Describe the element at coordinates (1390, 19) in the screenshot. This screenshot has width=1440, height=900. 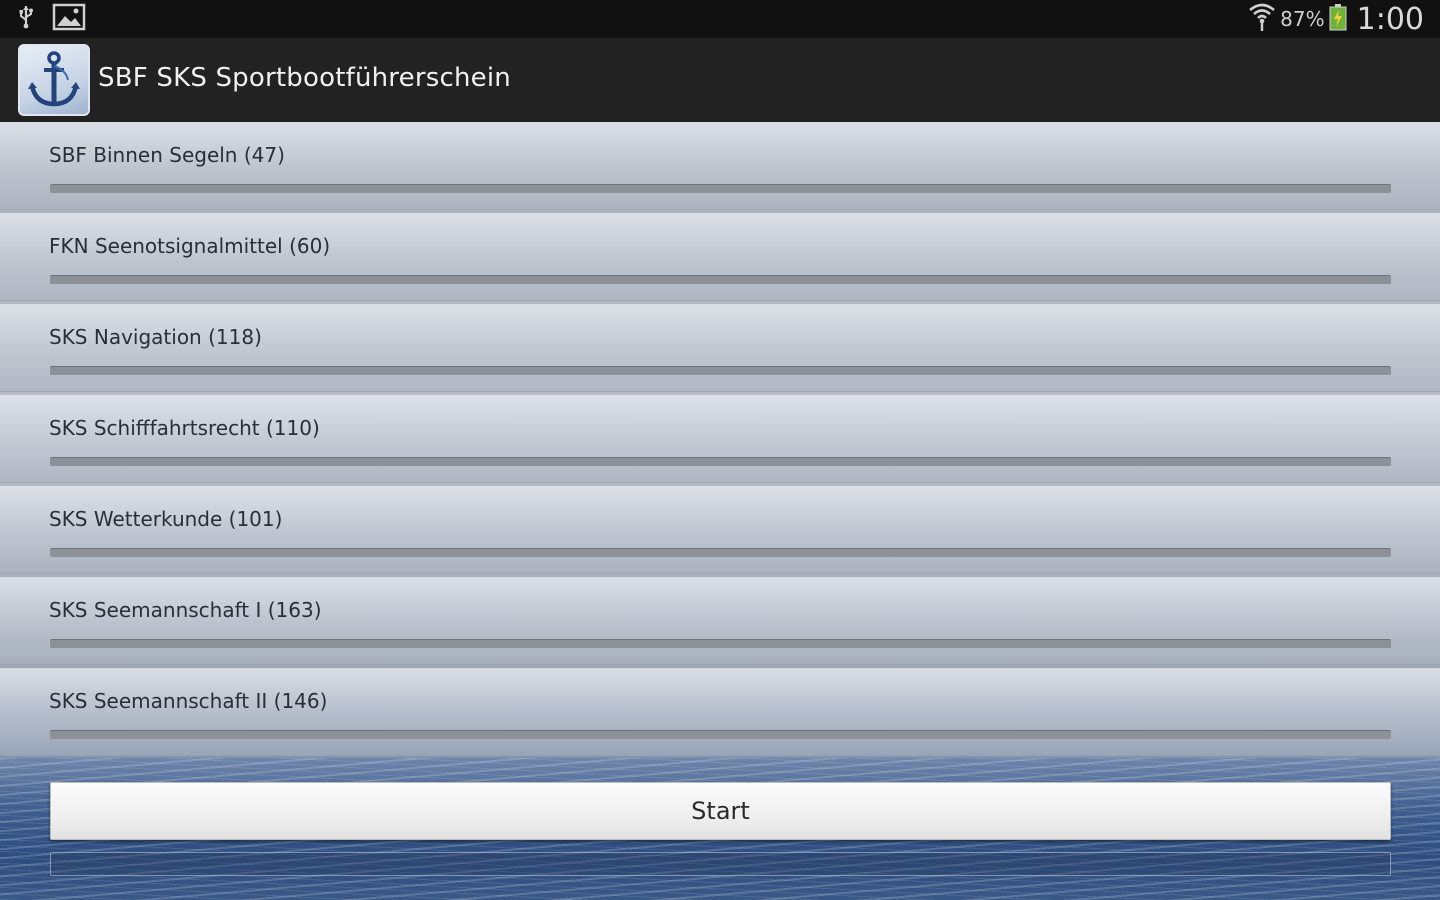
I see `clock: 1:00` at that location.